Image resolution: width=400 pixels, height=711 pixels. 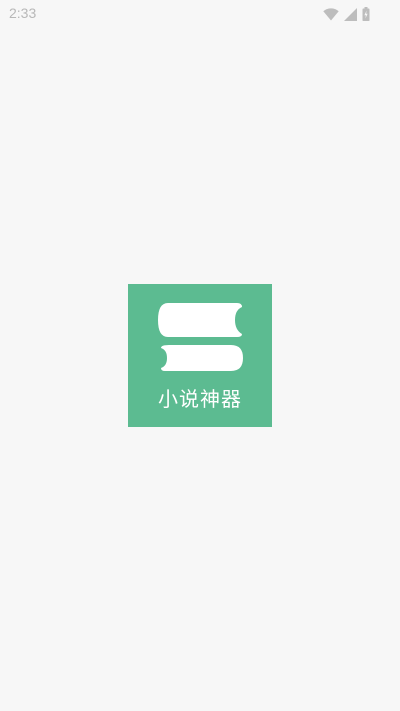 What do you see at coordinates (331, 14) in the screenshot?
I see `wifi-icon` at bounding box center [331, 14].